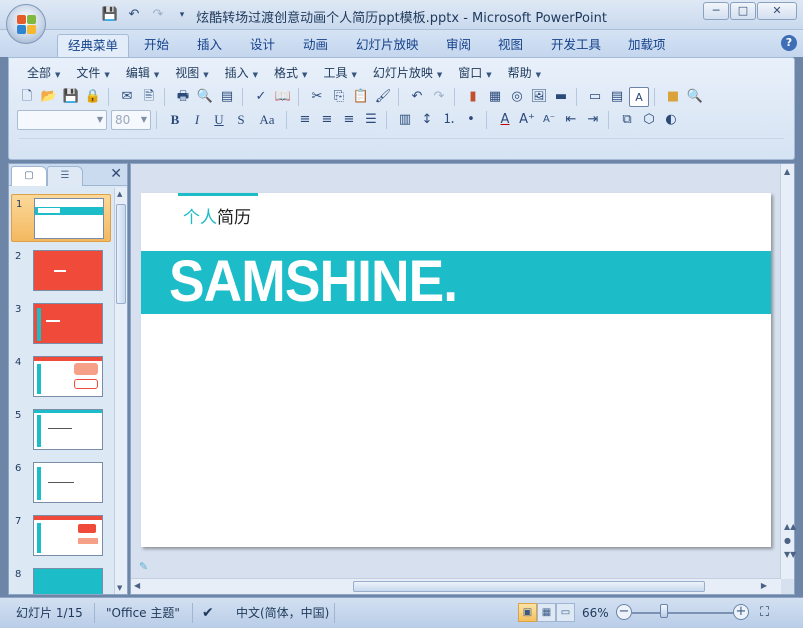  I want to click on align-right-icon: ≡, so click(349, 120).